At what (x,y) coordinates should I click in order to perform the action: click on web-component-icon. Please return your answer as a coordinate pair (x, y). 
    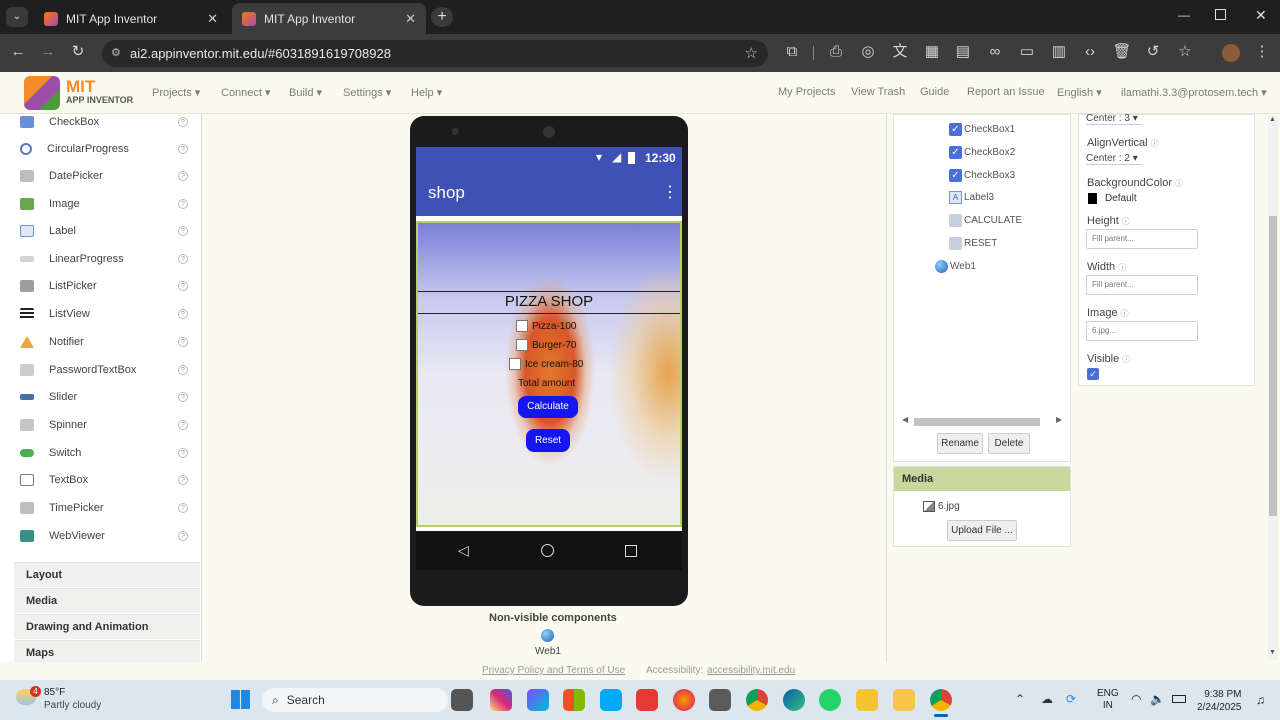
    Looking at the image, I should click on (547, 635).